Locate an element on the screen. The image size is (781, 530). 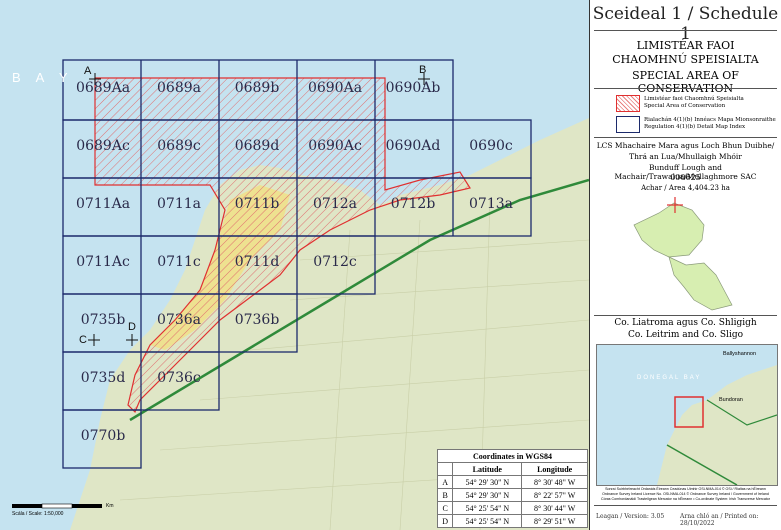
tile-label-0689d: 0689d is located at coordinates (257, 146).